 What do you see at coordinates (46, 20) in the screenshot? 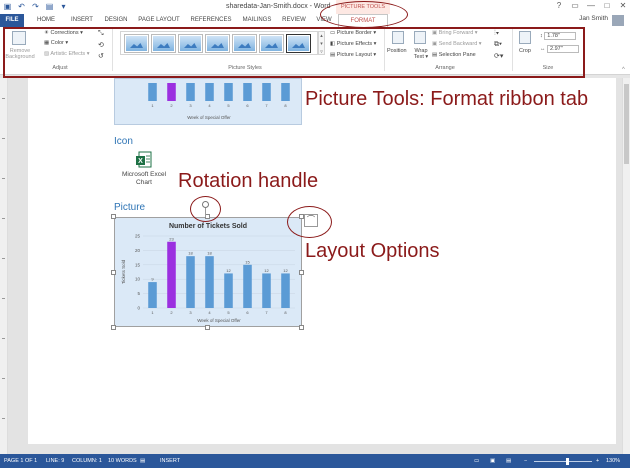
I see `tab-home: HOME` at bounding box center [46, 20].